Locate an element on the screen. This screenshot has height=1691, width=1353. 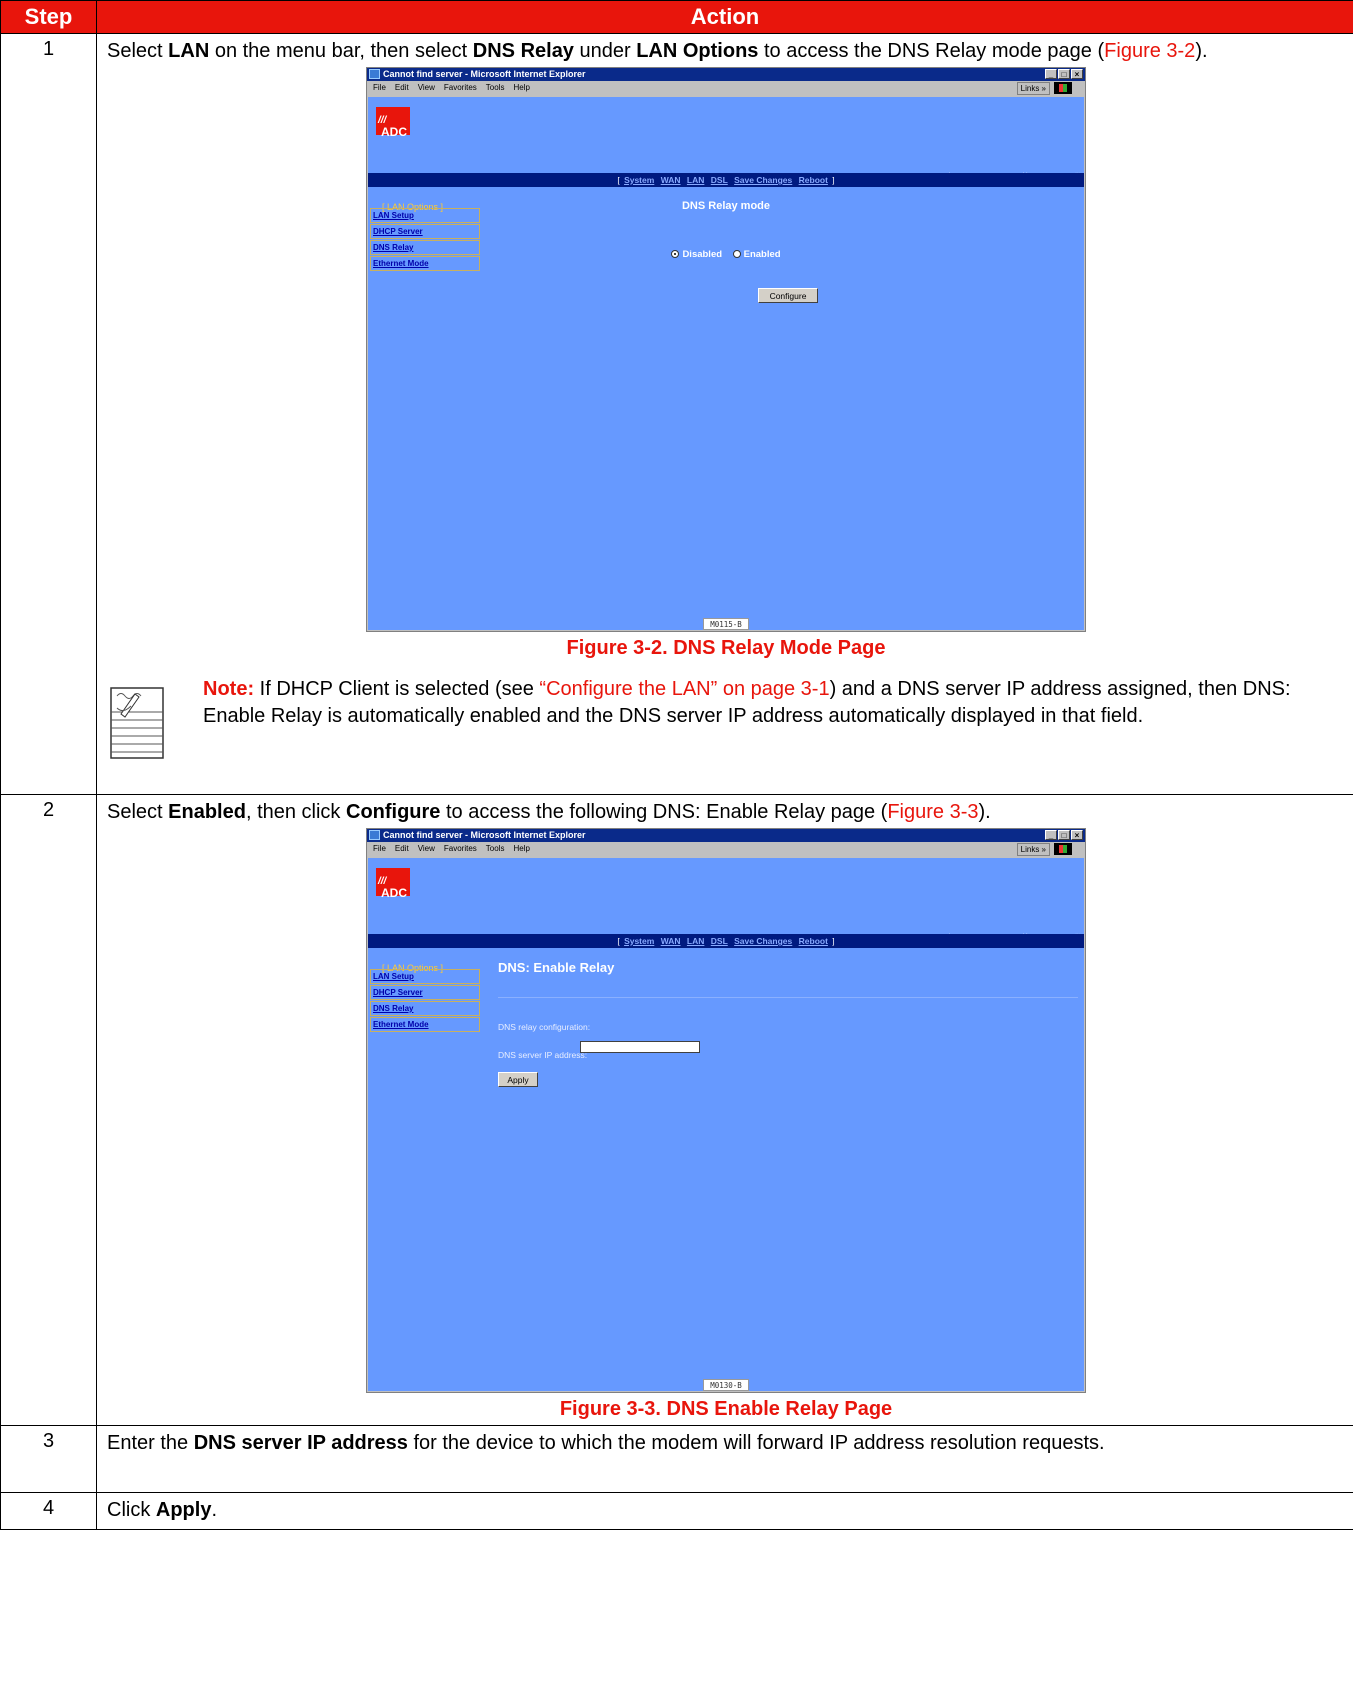
figure-link: Figure 3-2 is located at coordinates (1149, 51).